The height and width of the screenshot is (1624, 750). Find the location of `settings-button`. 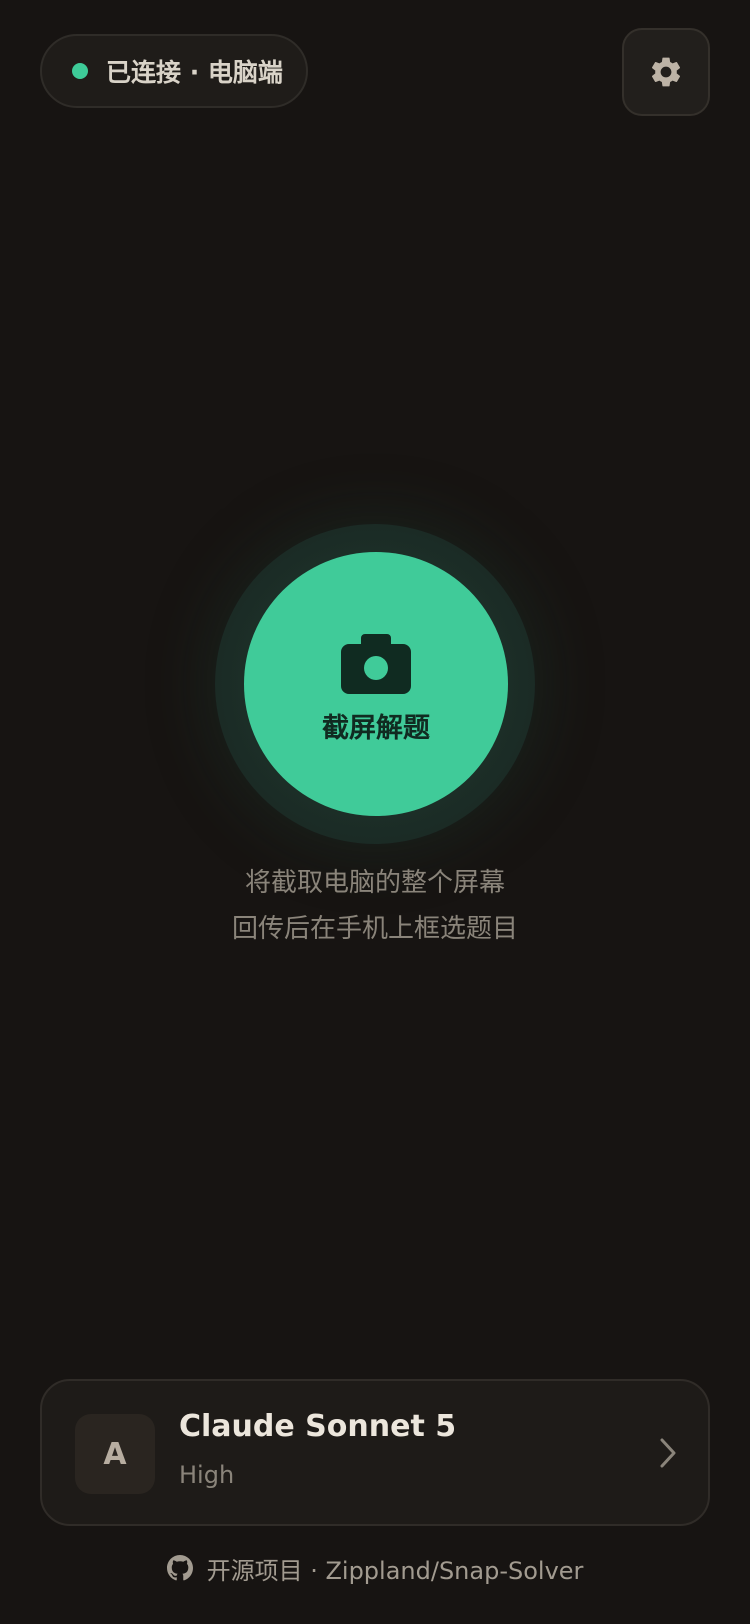

settings-button is located at coordinates (666, 72).